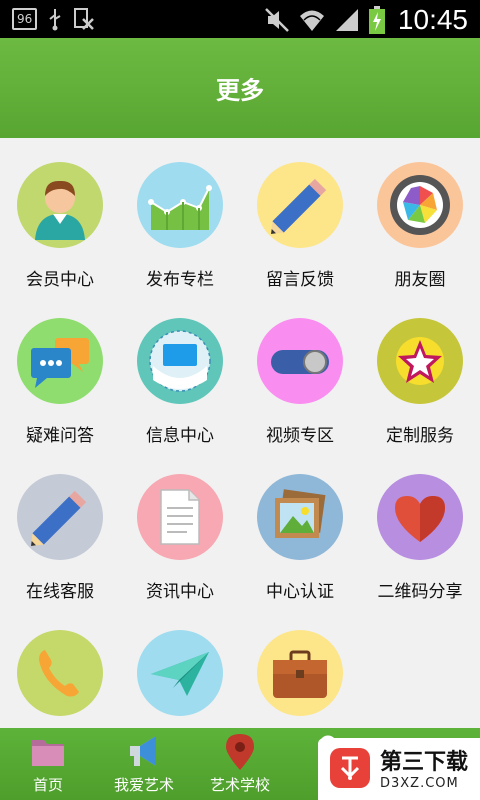 The image size is (480, 800). I want to click on watermark: 第三下载 D3XZ.COM, so click(399, 769).